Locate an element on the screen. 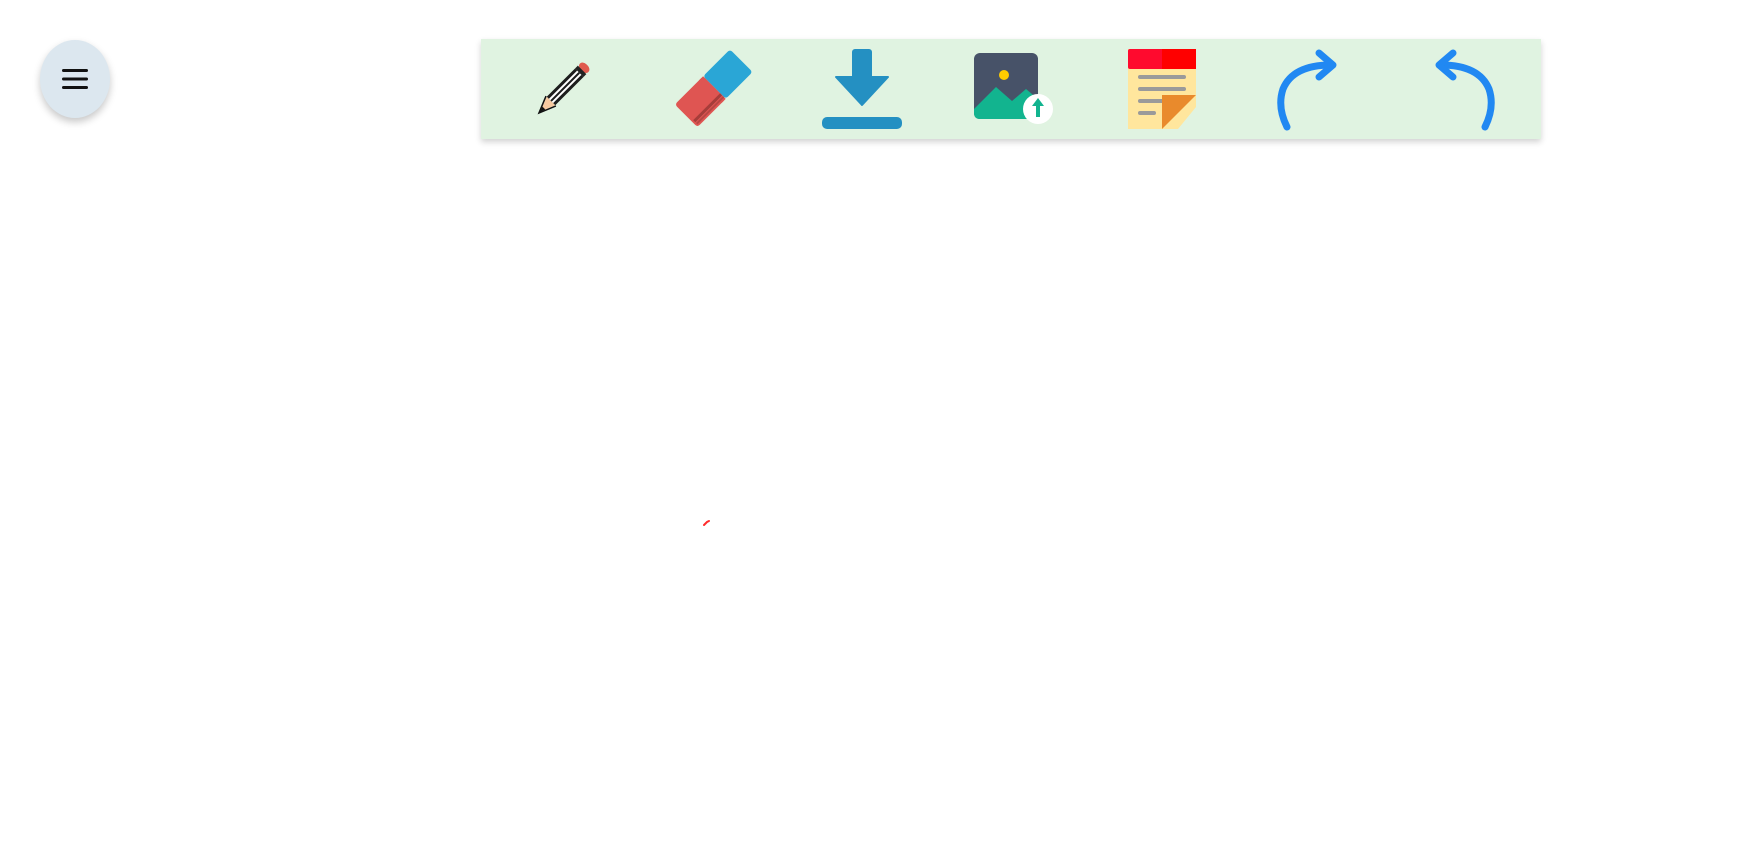 This screenshot has width=1737, height=867. pencil-tool-button is located at coordinates (563, 89).